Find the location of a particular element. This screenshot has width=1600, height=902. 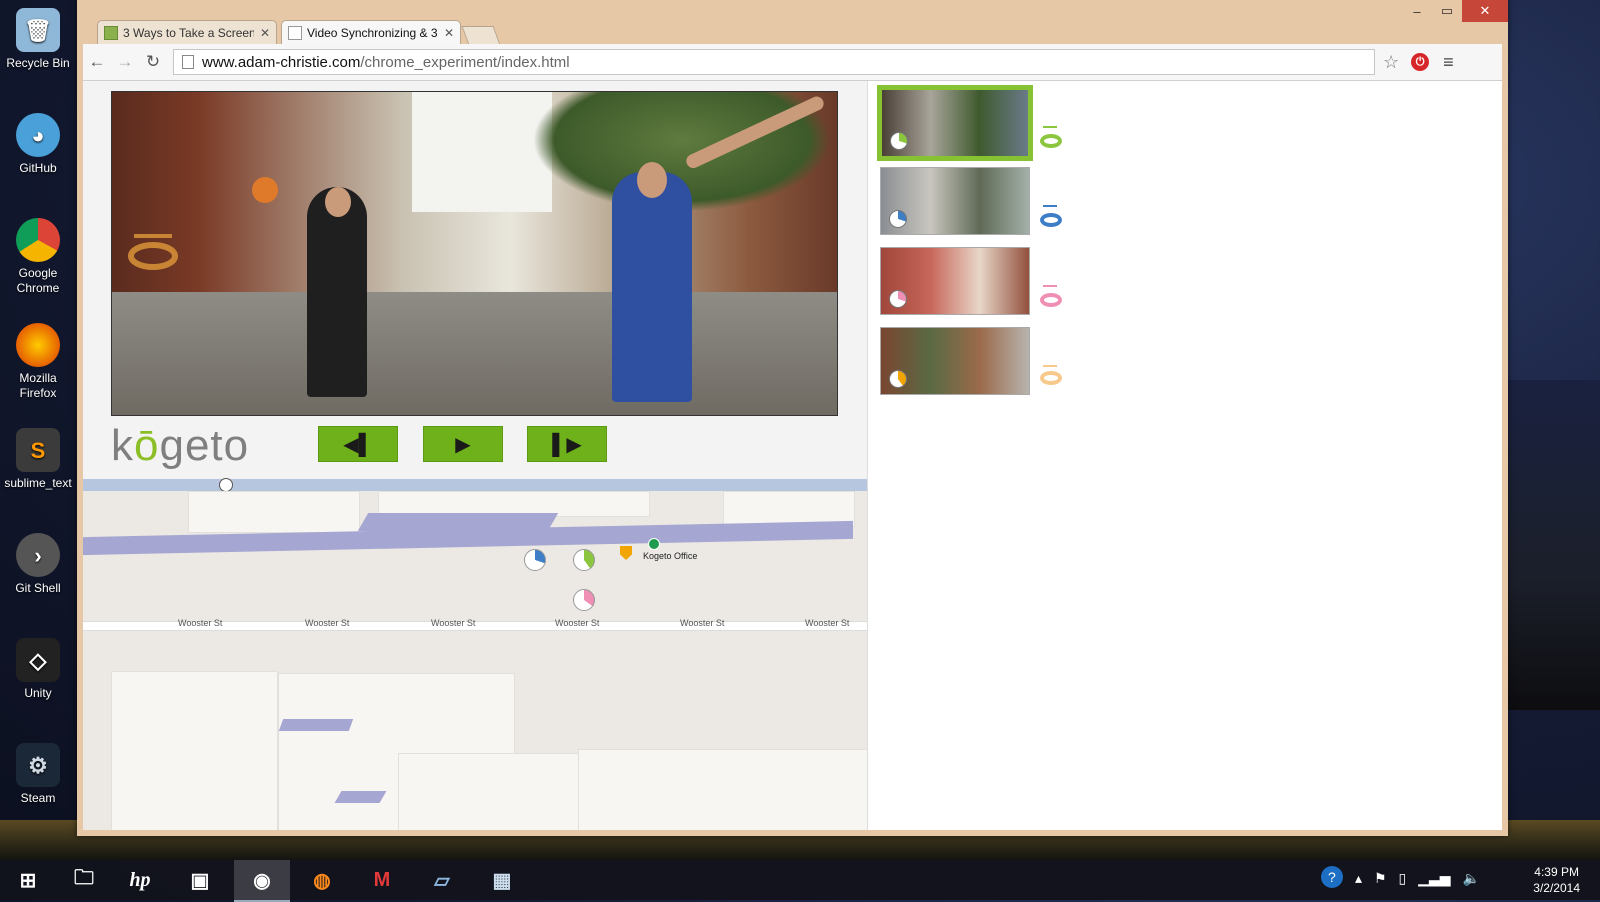

desktop-icon-recycle-bin: 🗑 Recycle Bin is located at coordinates (38, 39).